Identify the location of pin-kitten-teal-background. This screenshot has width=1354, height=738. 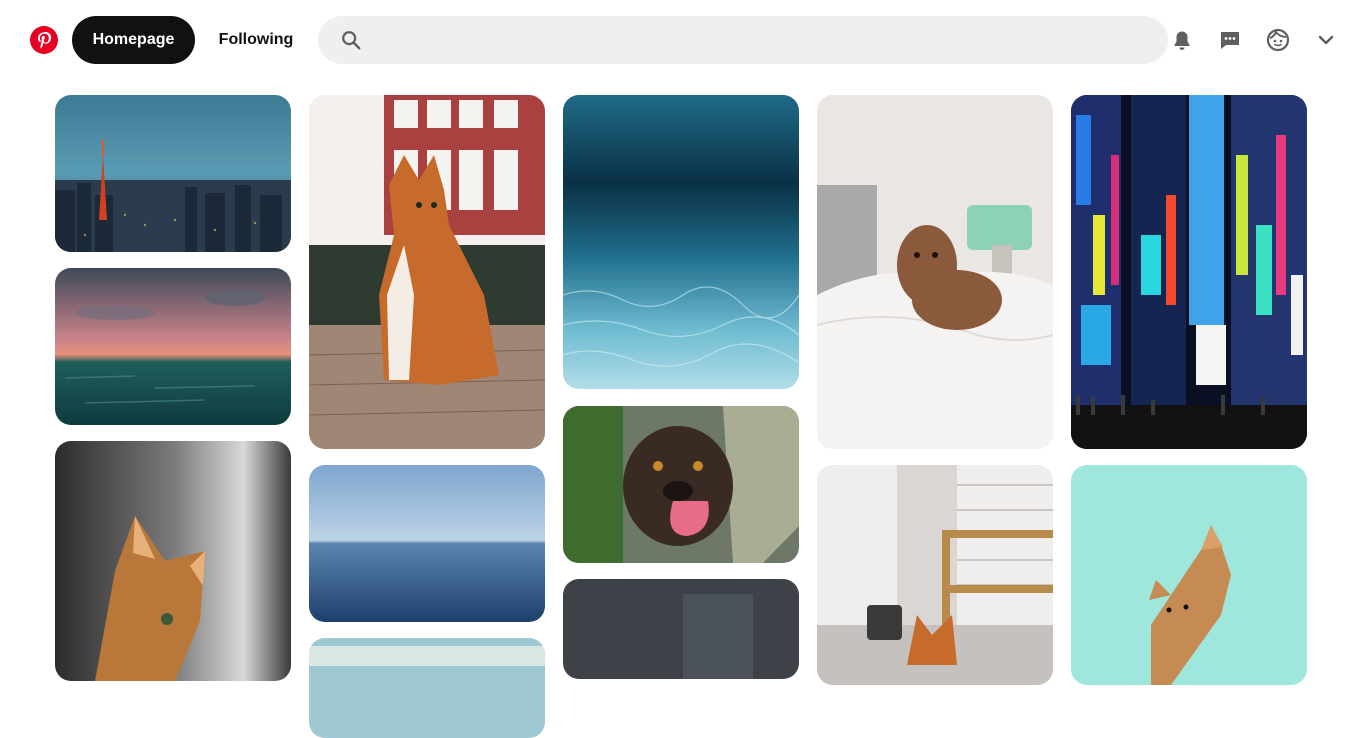
(1189, 575).